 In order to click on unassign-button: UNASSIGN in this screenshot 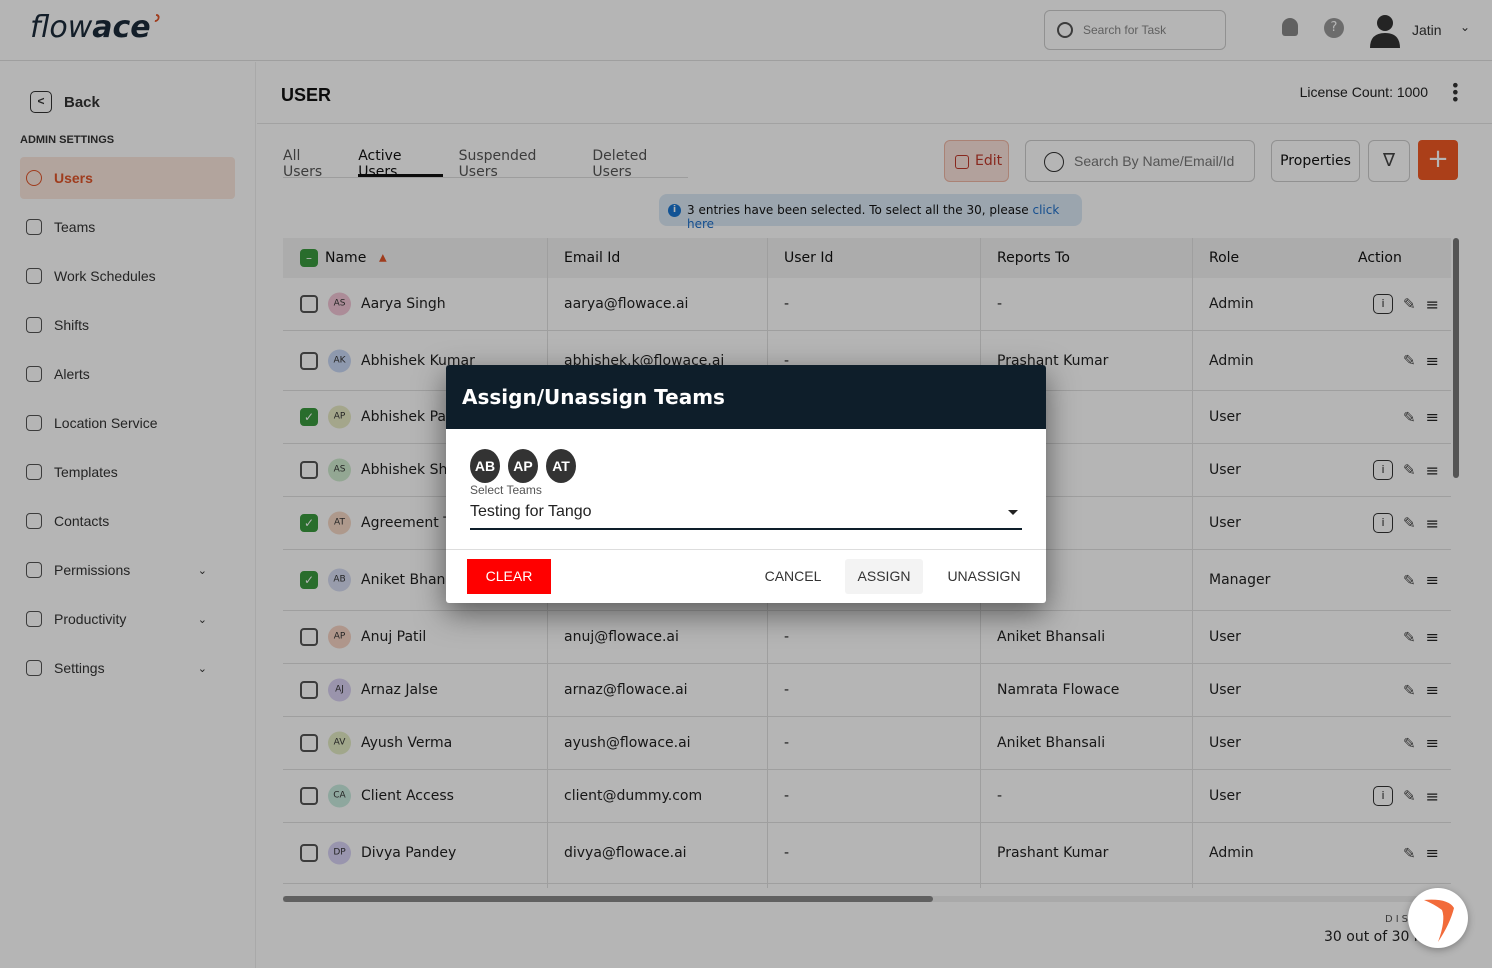, I will do `click(984, 576)`.